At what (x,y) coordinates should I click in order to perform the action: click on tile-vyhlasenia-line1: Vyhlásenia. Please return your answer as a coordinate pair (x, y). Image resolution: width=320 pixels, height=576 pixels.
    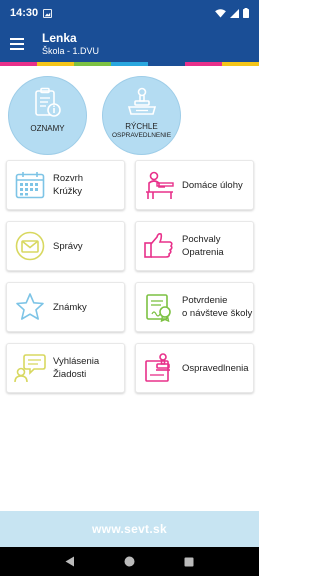
    Looking at the image, I should click on (76, 361).